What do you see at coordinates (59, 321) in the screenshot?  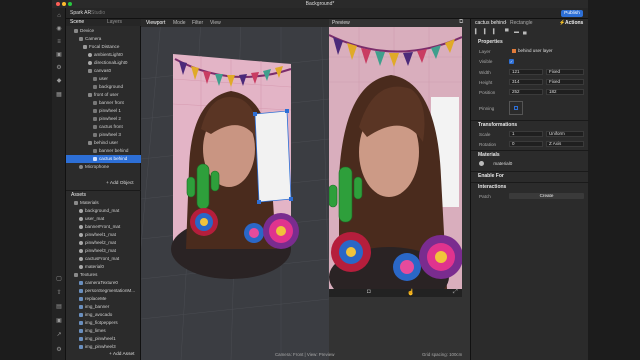 I see `test-icon: ▣` at bounding box center [59, 321].